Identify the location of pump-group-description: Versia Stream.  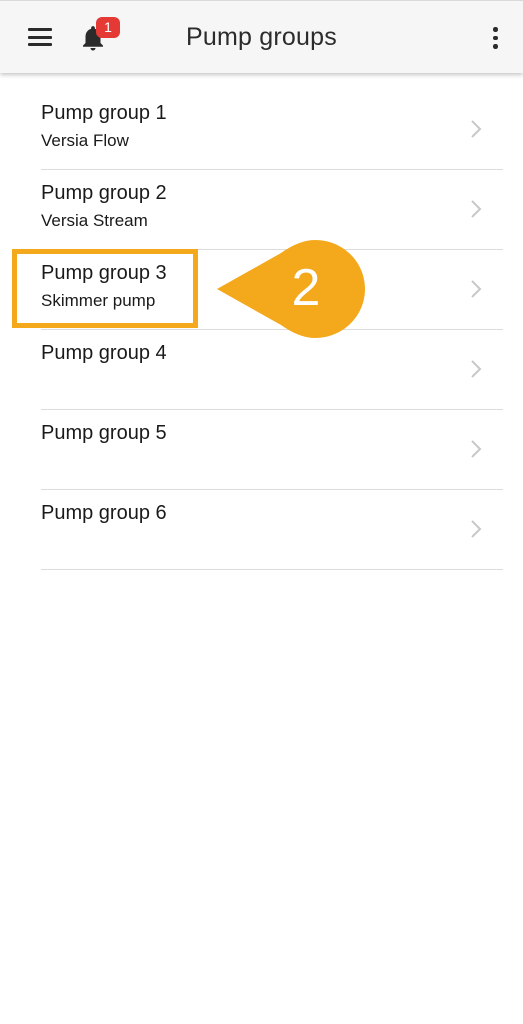
(94, 220).